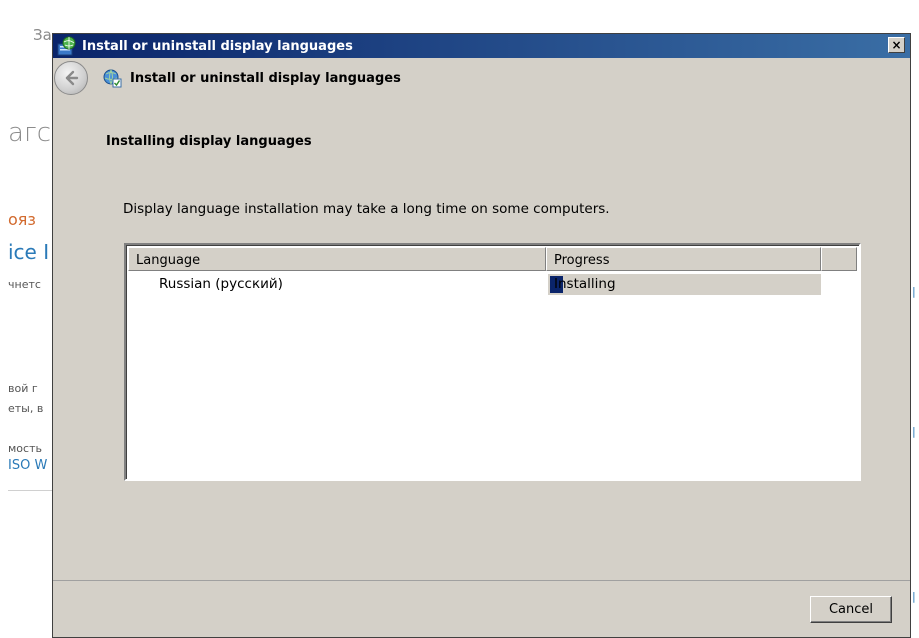 This screenshot has height=638, width=919. Describe the element at coordinates (30, 490) in the screenshot. I see `bg-divider` at that location.